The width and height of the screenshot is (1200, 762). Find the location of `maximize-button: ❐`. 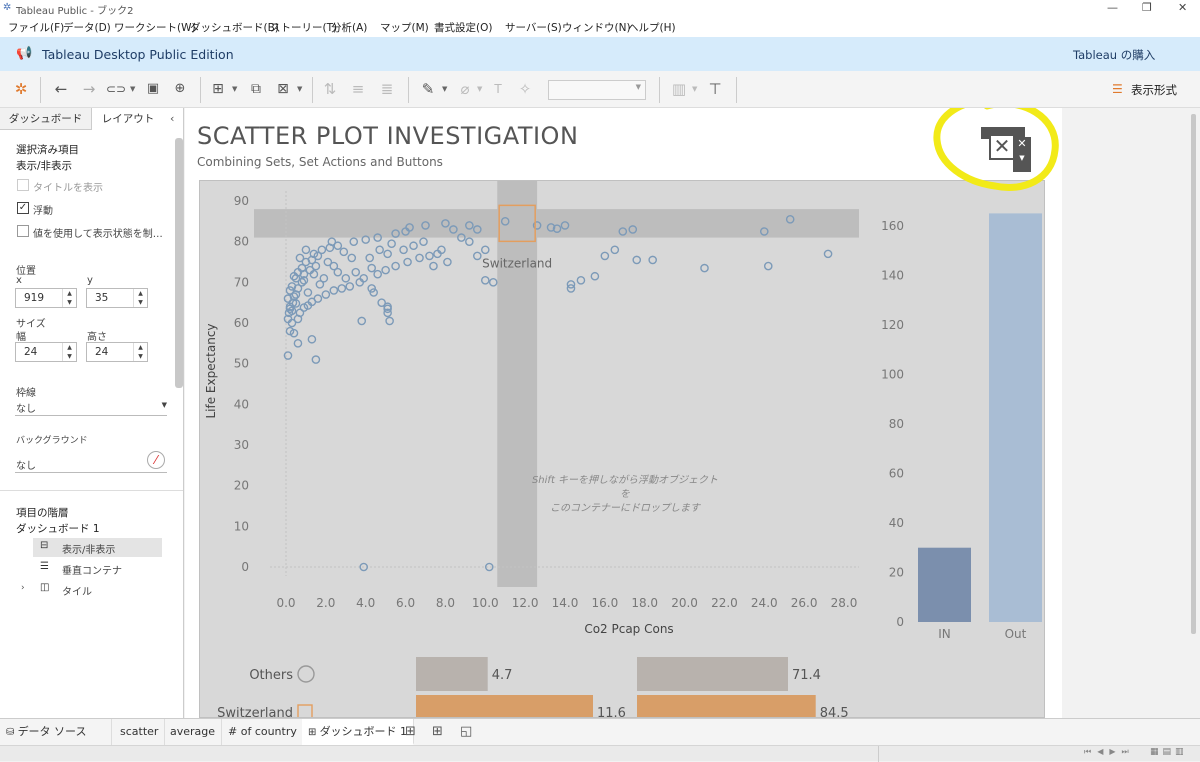

maximize-button: ❐ is located at coordinates (1147, 7).